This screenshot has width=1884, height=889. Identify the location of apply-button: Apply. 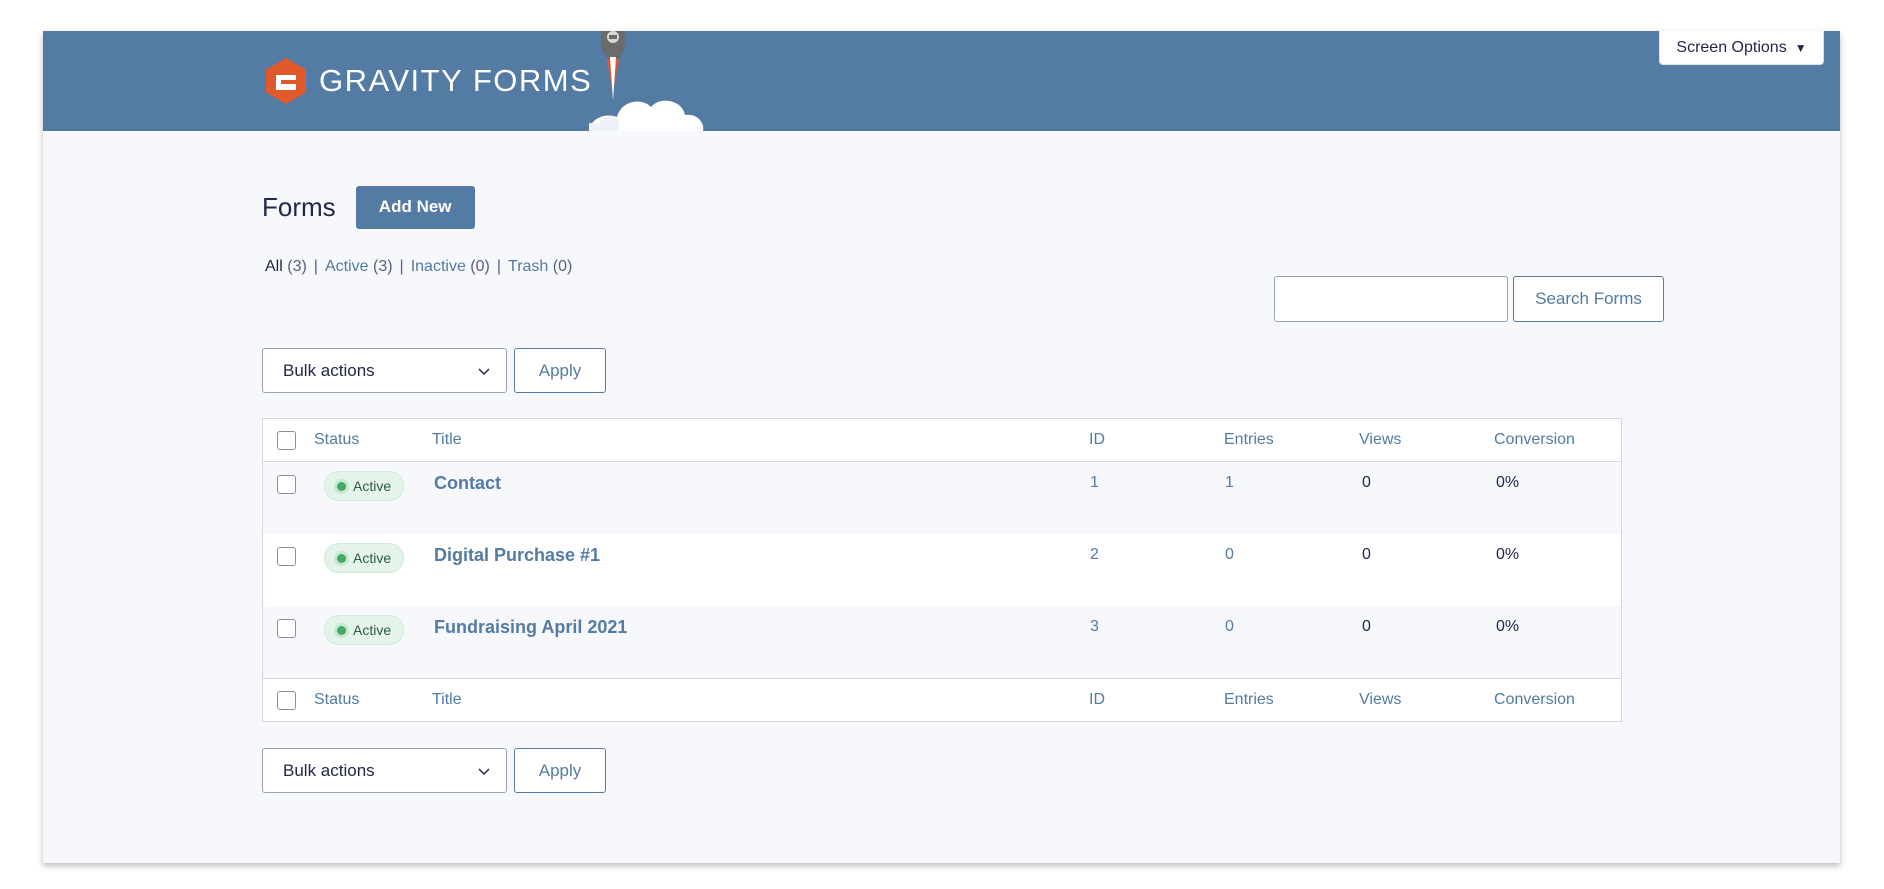
(560, 370).